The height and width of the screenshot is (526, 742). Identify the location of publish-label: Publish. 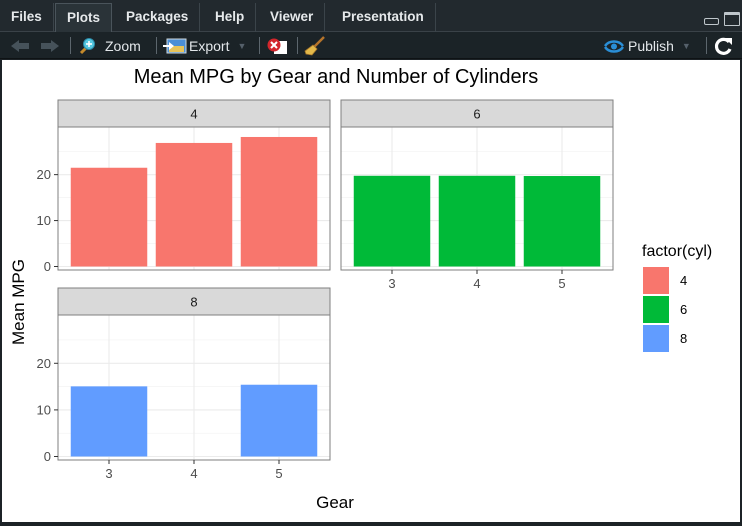
(651, 45).